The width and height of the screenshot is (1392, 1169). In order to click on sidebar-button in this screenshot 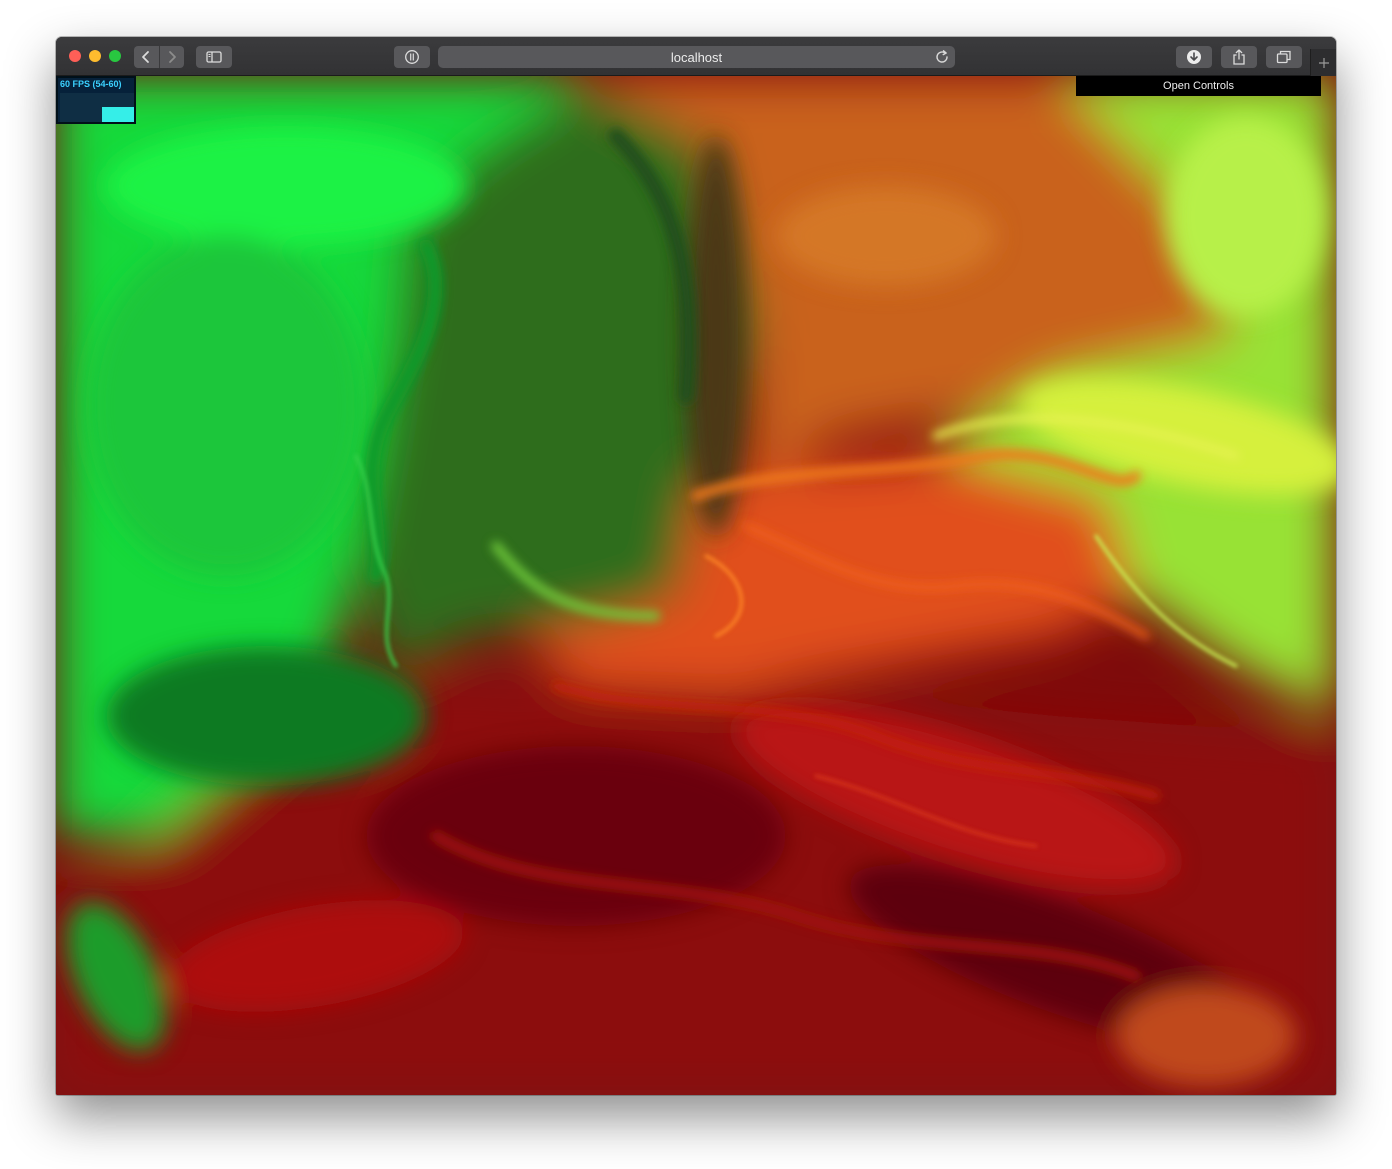, I will do `click(214, 57)`.